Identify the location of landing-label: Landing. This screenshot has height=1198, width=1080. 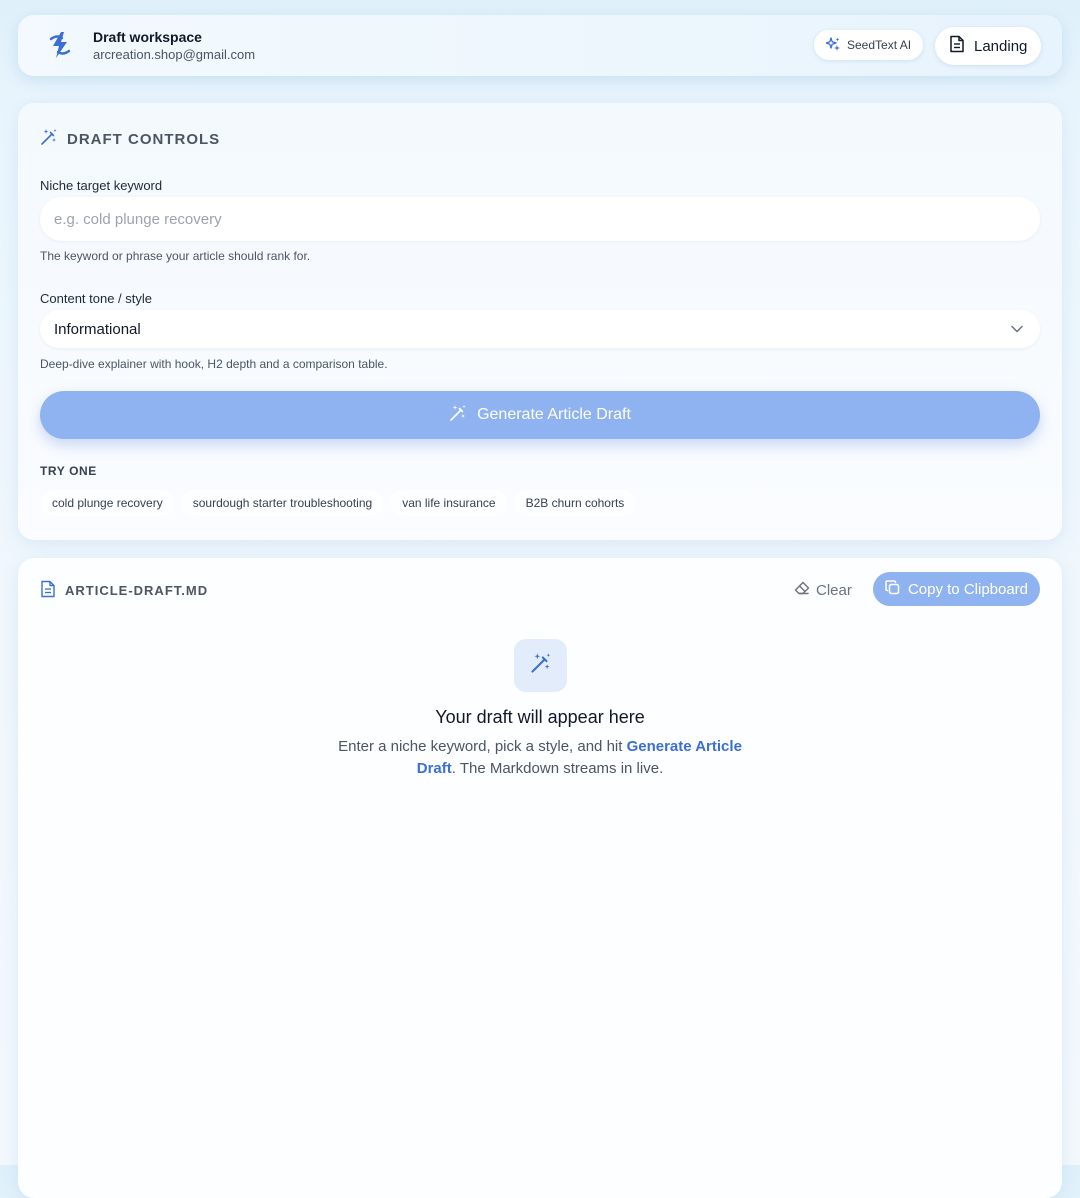
(1001, 46).